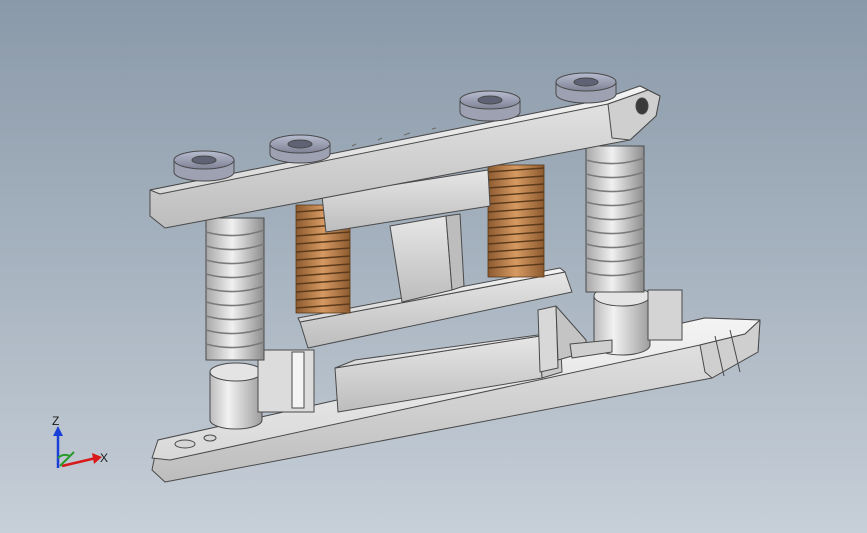 The image size is (867, 533). I want to click on guide-post-left, so click(235, 289).